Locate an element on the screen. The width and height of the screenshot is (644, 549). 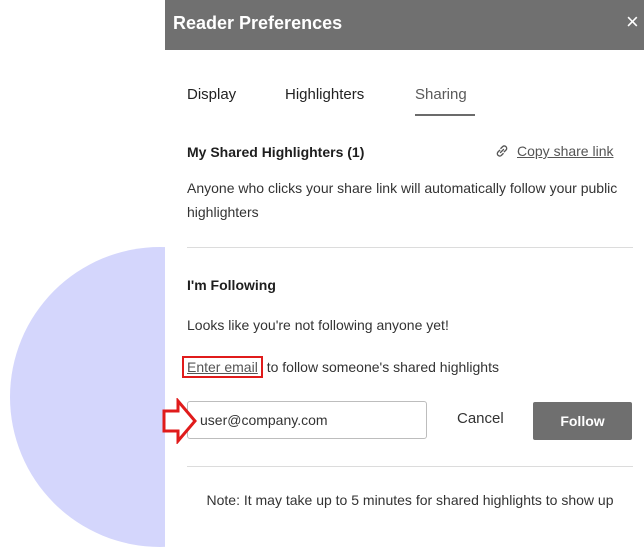
active-tab-indicator is located at coordinates (445, 115).